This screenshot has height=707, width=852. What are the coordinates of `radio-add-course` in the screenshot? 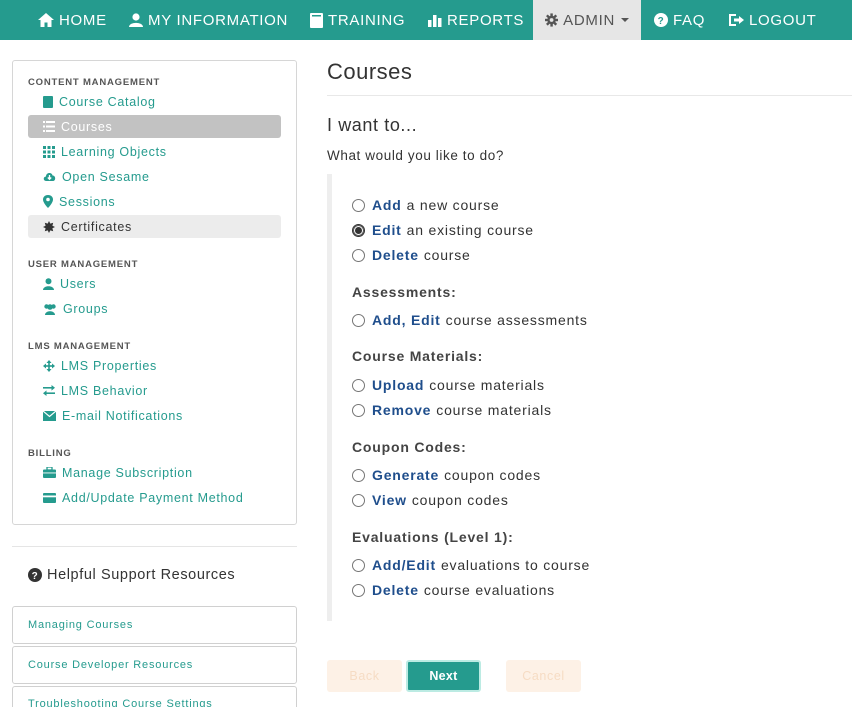 It's located at (358, 205).